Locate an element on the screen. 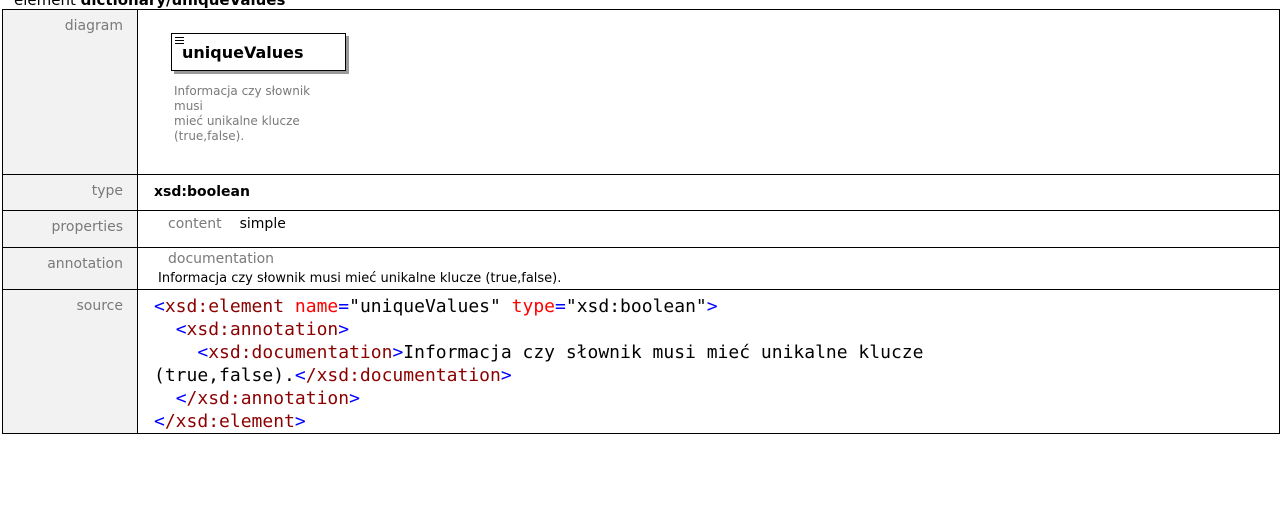  diagram-element-name: uniqueValues is located at coordinates (243, 52).